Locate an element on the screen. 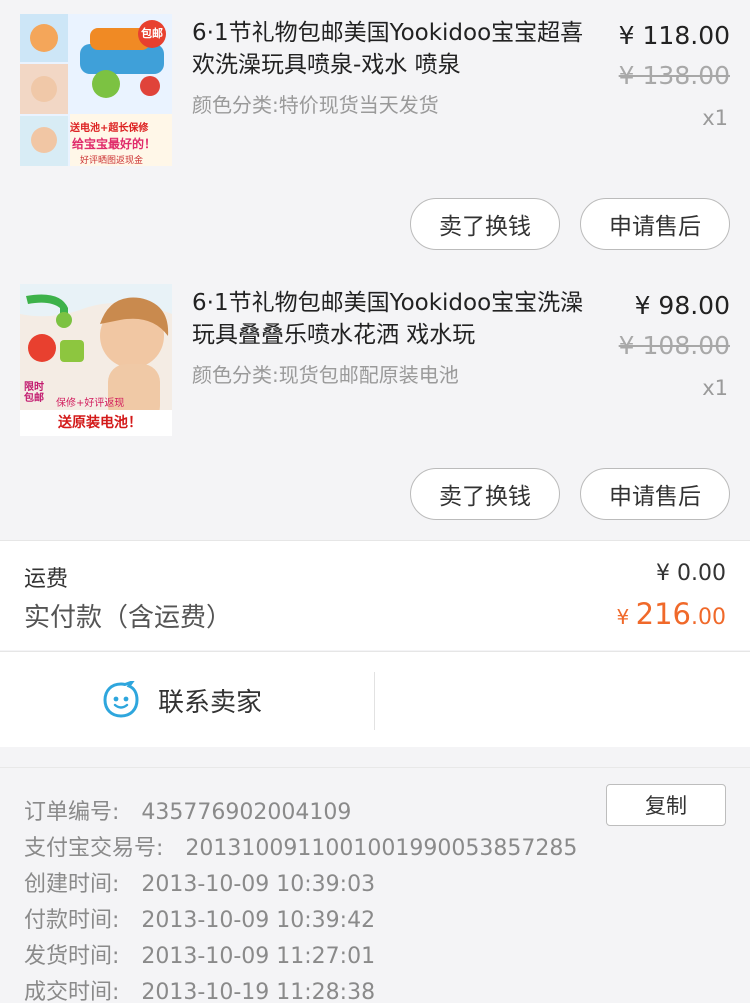 Image resolution: width=750 pixels, height=1003 pixels. paid-currency: ¥ is located at coordinates (626, 617).